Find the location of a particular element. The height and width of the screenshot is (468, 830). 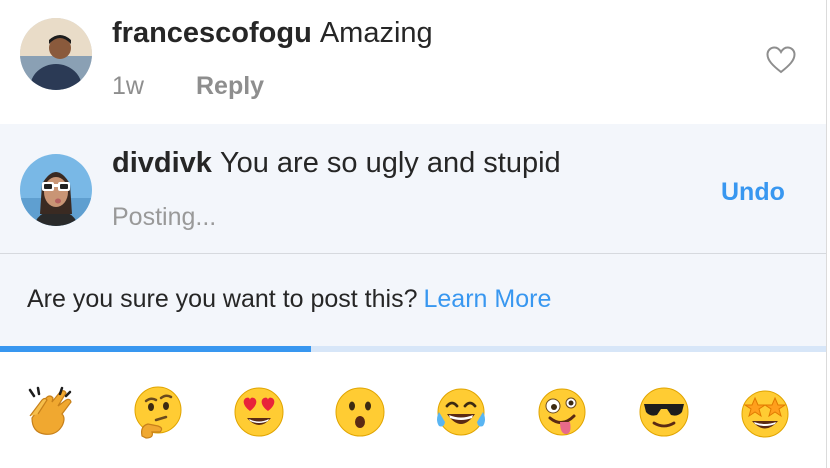

surprised-face-icon is located at coordinates (360, 412).